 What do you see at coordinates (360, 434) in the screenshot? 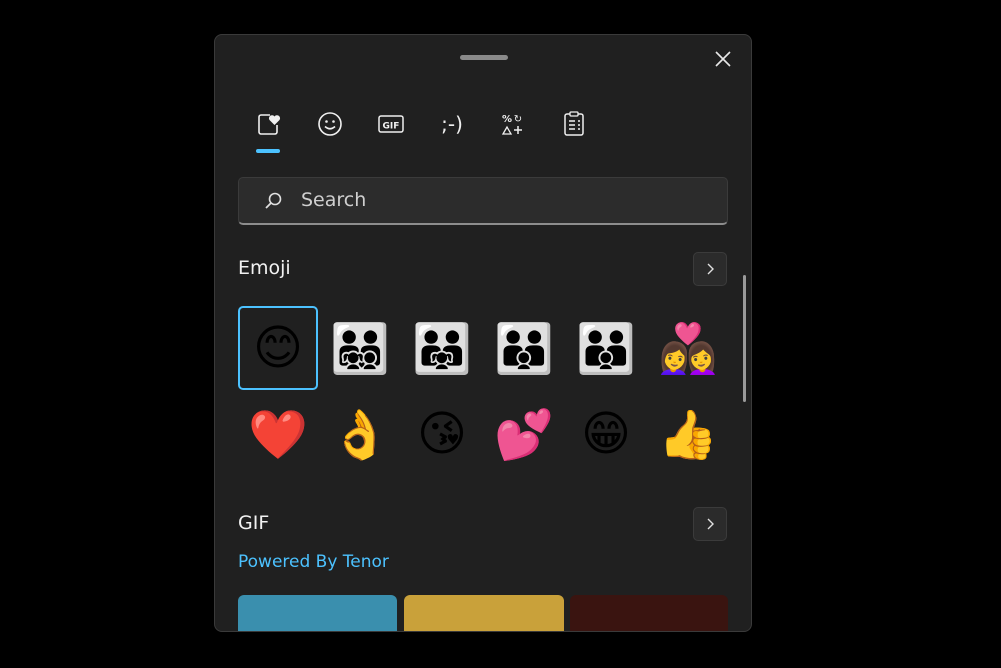
I see `emoji-ok-hand: 👌` at bounding box center [360, 434].